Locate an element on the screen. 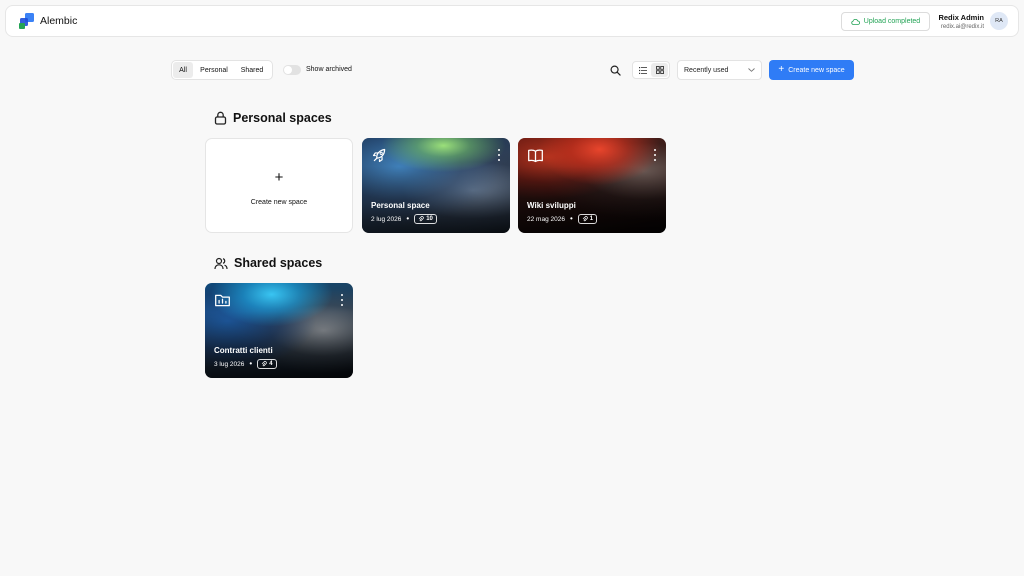 The height and width of the screenshot is (576, 1024). document-count-badge: 1 is located at coordinates (587, 219).